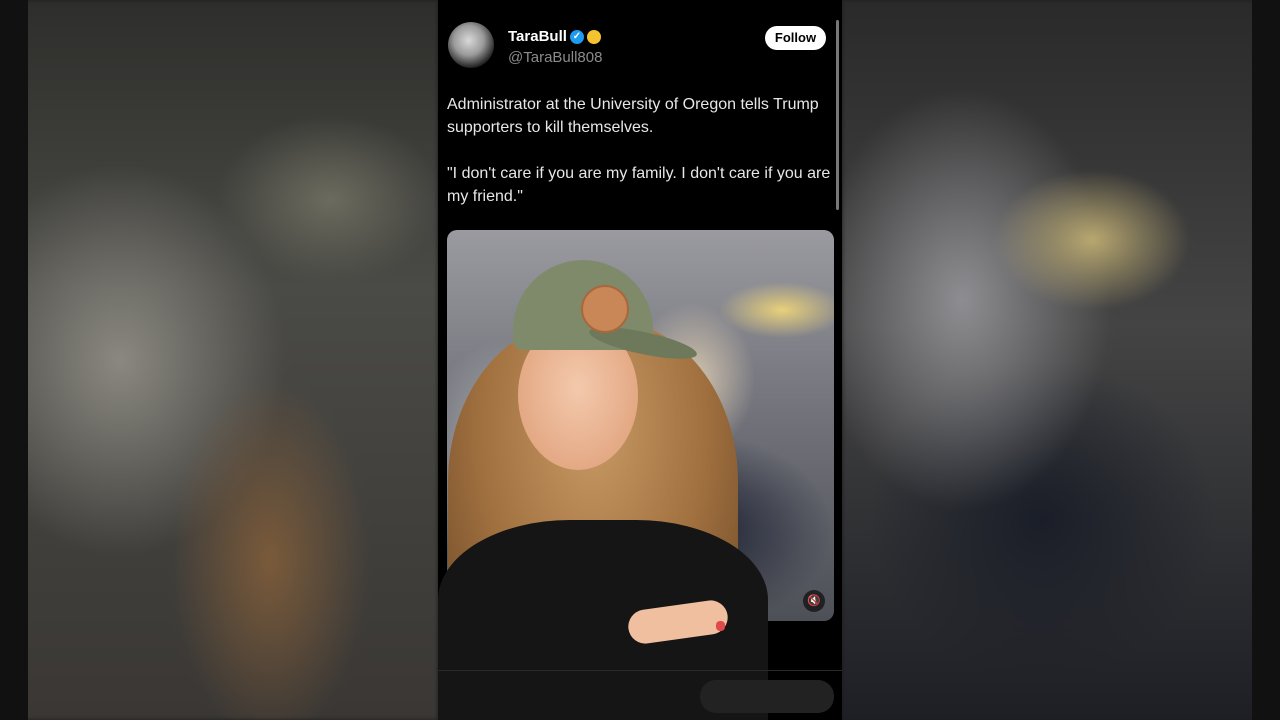 The width and height of the screenshot is (1280, 720). I want to click on avatar, so click(471, 45).